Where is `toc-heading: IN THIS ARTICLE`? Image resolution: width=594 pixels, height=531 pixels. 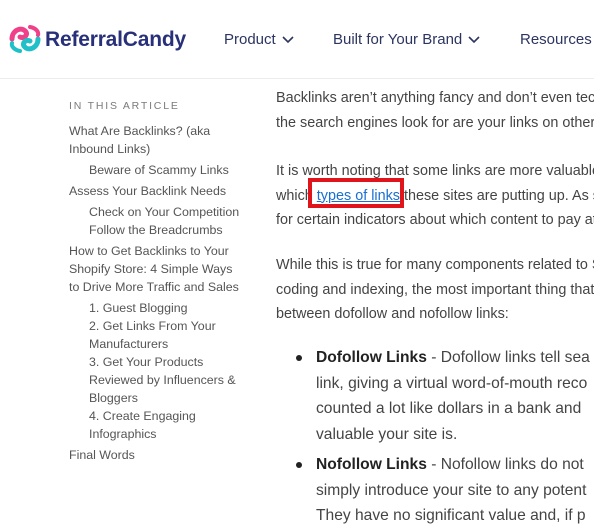
toc-heading: IN THIS ARTICLE is located at coordinates (124, 106).